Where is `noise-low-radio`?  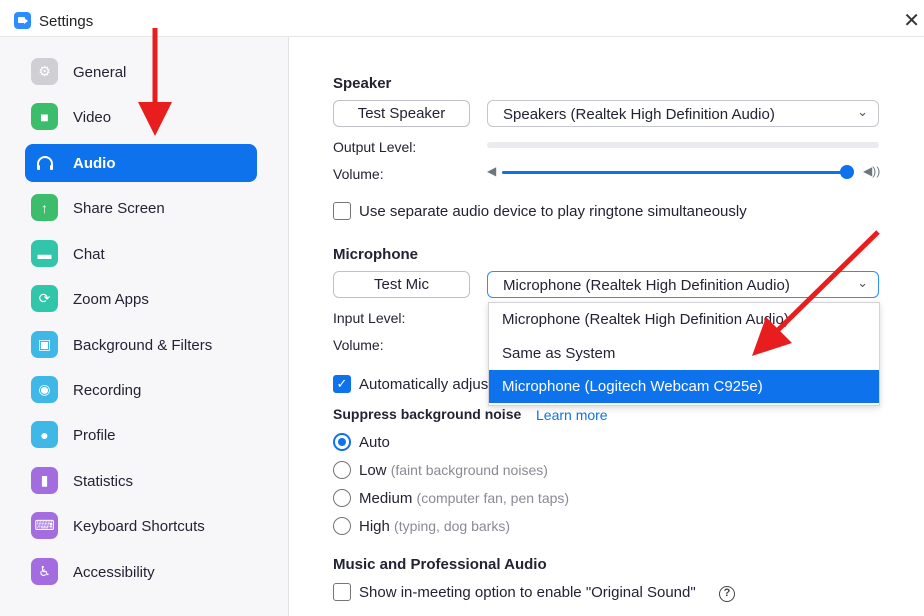 noise-low-radio is located at coordinates (342, 470).